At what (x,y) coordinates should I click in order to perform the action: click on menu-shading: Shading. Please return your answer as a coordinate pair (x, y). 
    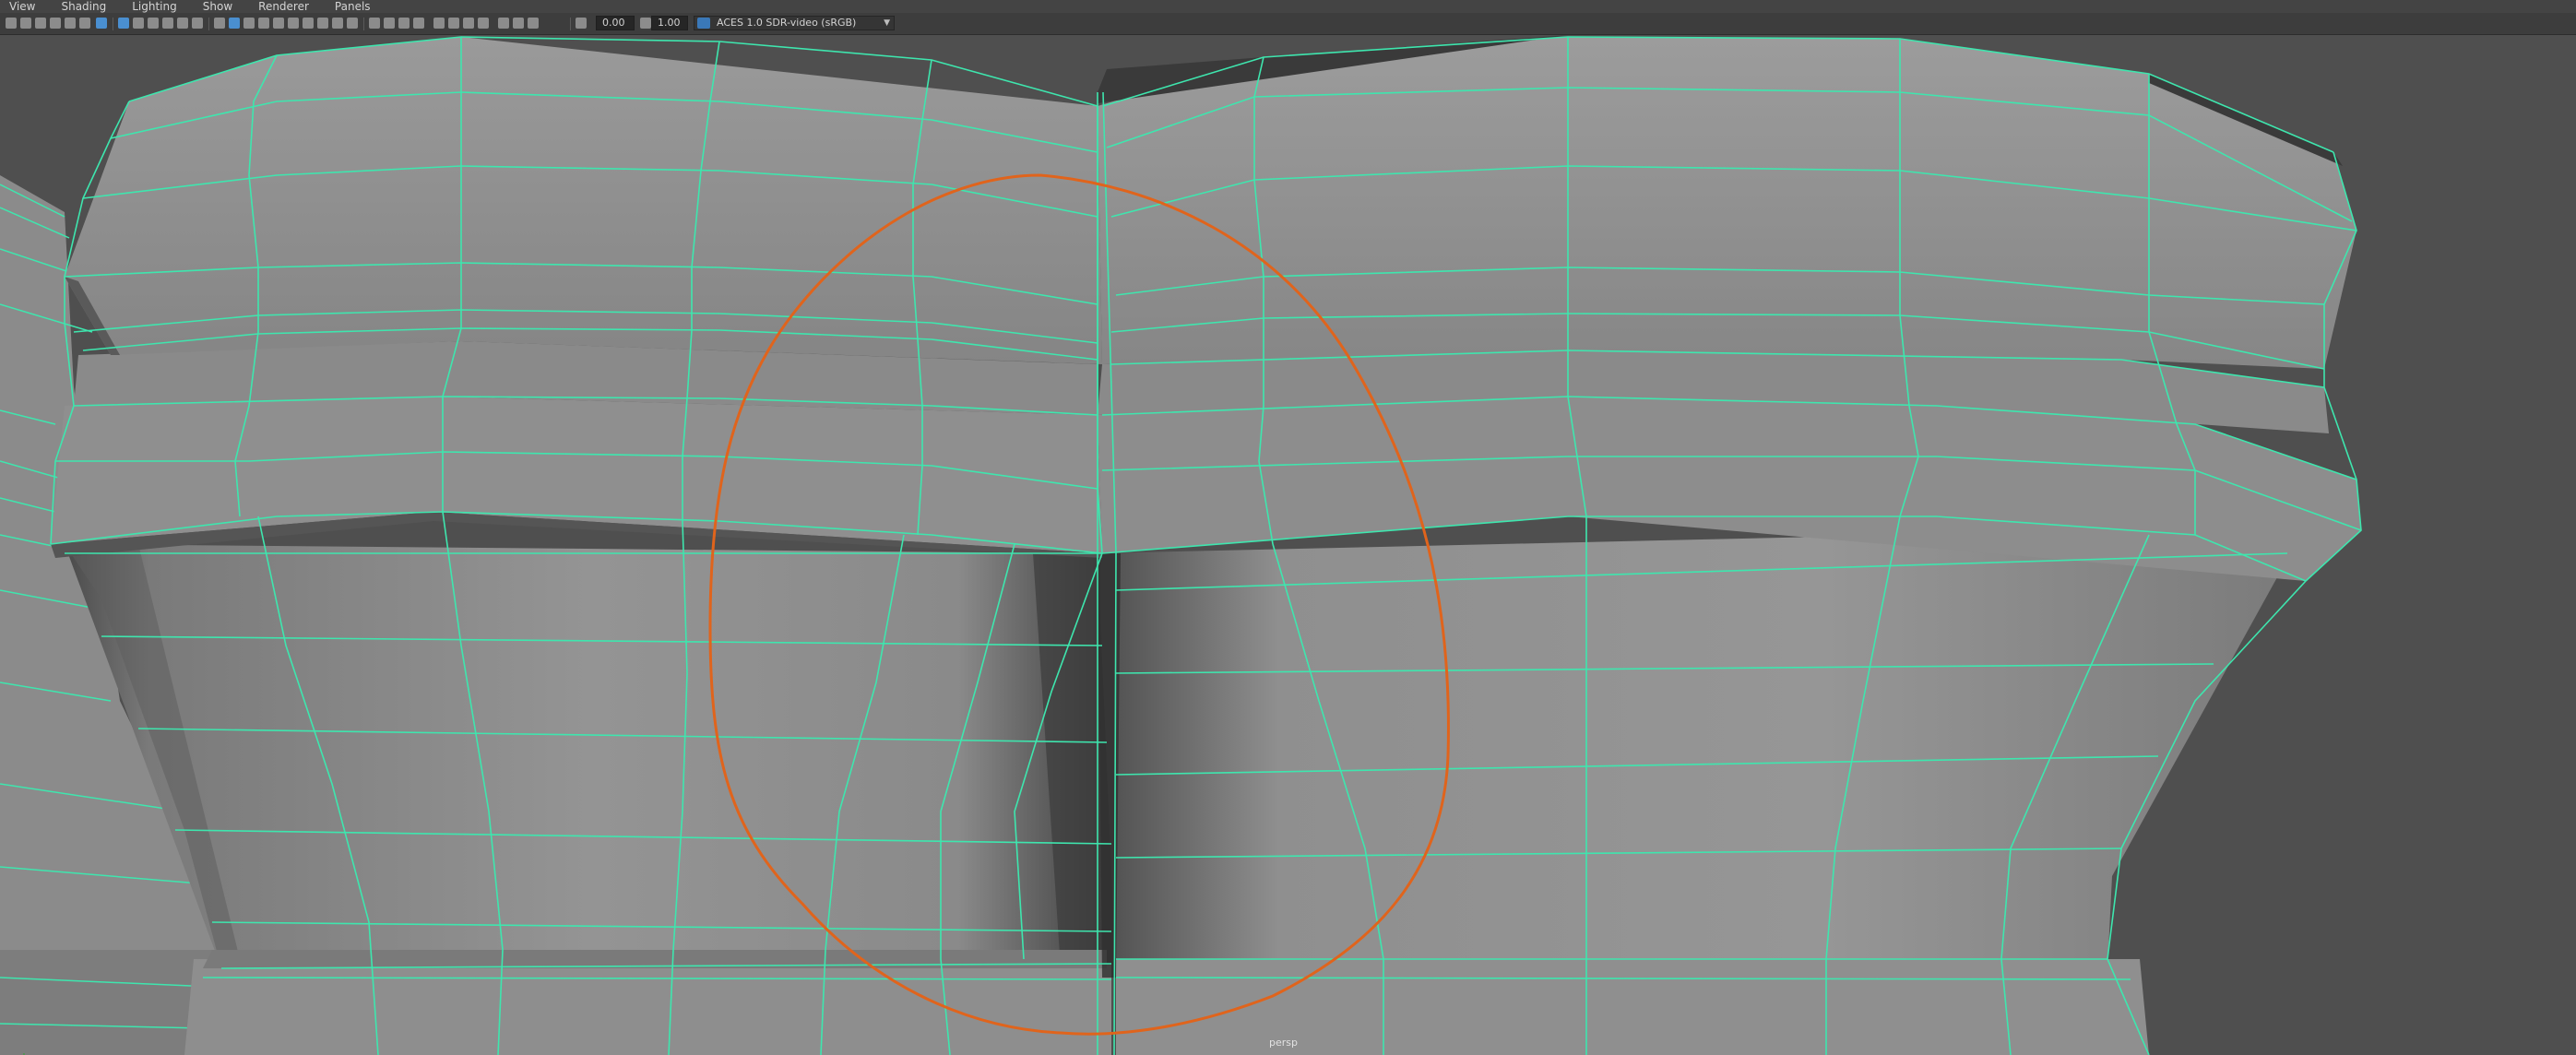
    Looking at the image, I should click on (83, 6).